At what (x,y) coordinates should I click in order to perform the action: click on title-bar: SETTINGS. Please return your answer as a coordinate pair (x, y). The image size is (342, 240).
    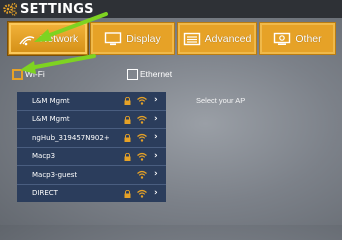
    Looking at the image, I should click on (171, 9).